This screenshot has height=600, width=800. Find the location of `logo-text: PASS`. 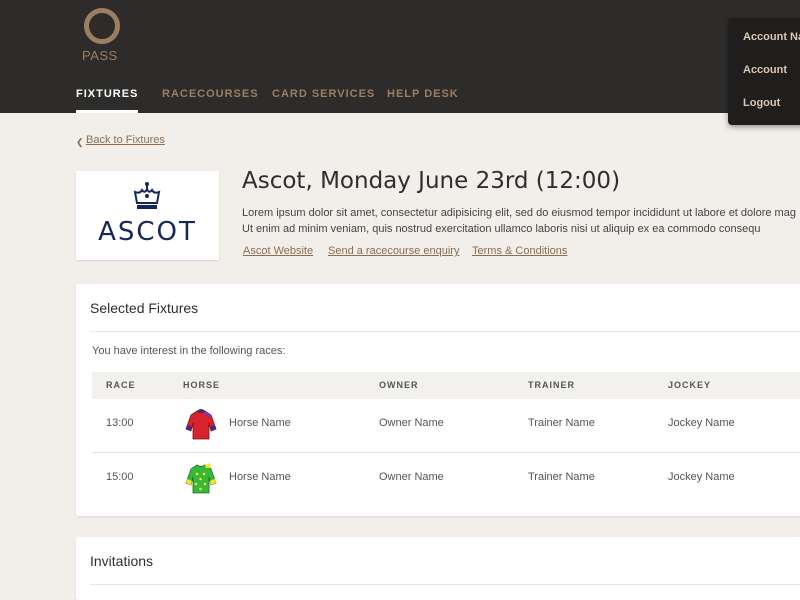

logo-text: PASS is located at coordinates (100, 55).